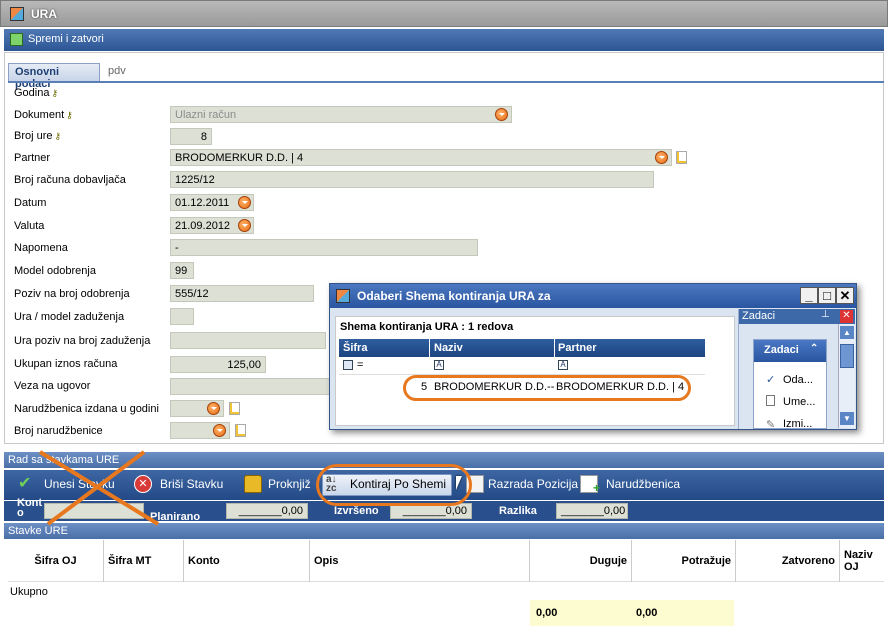 This screenshot has height=642, width=893. I want to click on godina-label: Godina ⚷, so click(36, 93).